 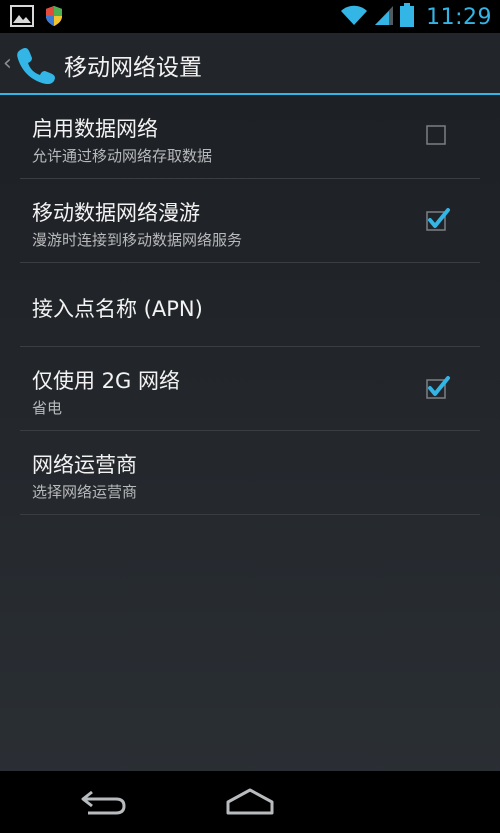 What do you see at coordinates (85, 492) in the screenshot?
I see `setting-summary: 选择网络运营商` at bounding box center [85, 492].